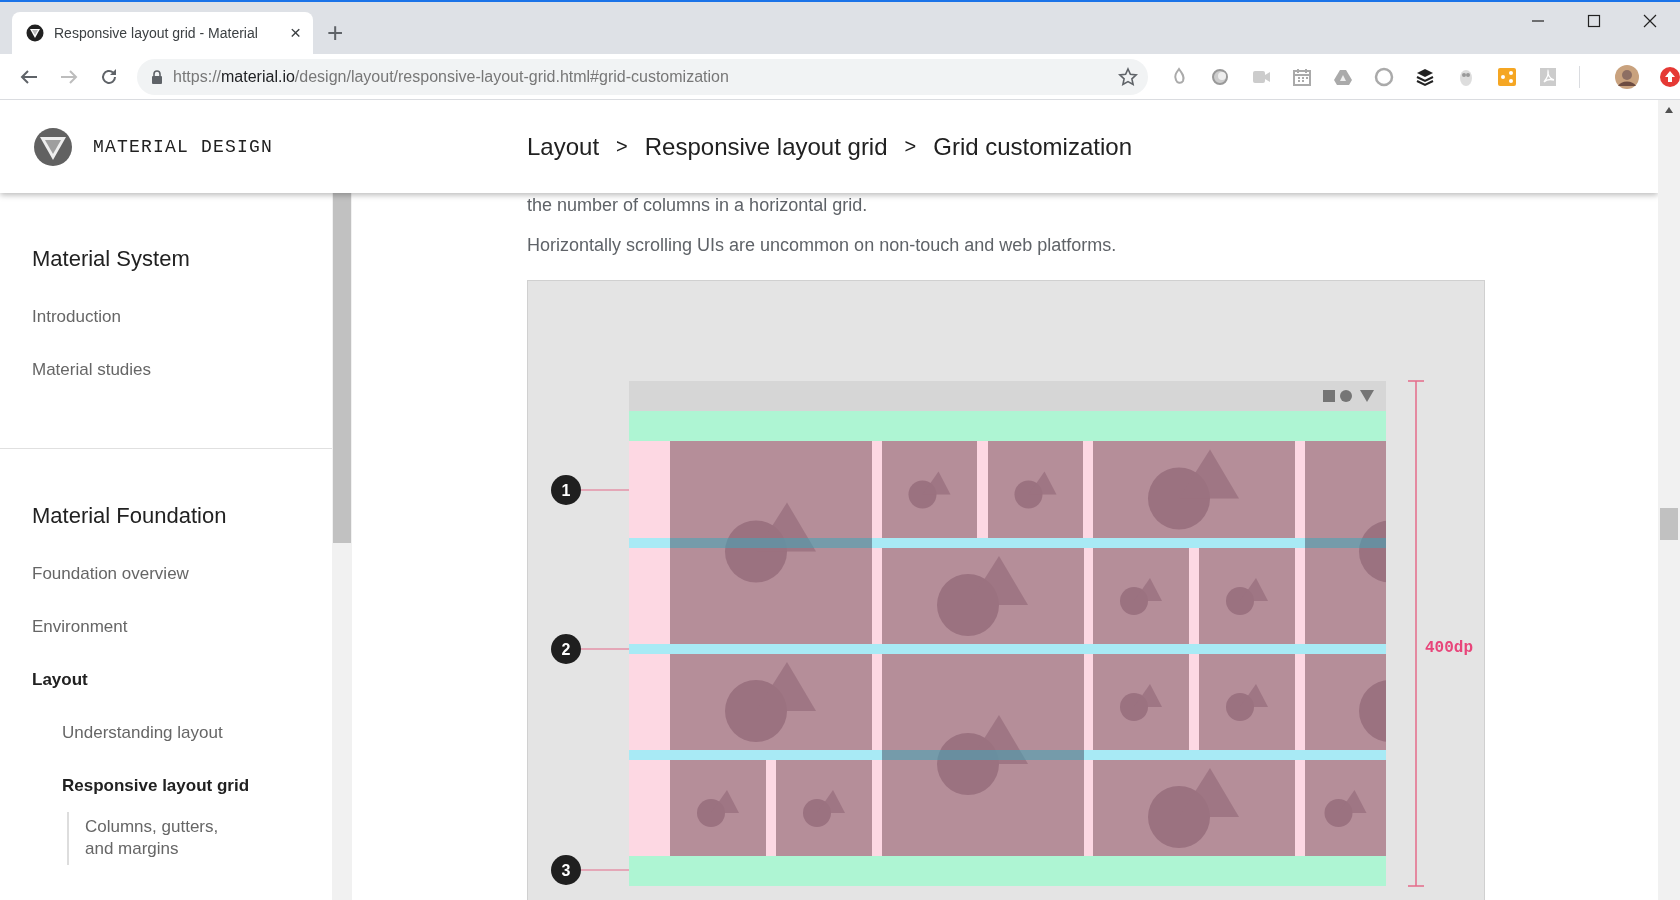  I want to click on breadcrumb-current: Grid customization, so click(1032, 146).